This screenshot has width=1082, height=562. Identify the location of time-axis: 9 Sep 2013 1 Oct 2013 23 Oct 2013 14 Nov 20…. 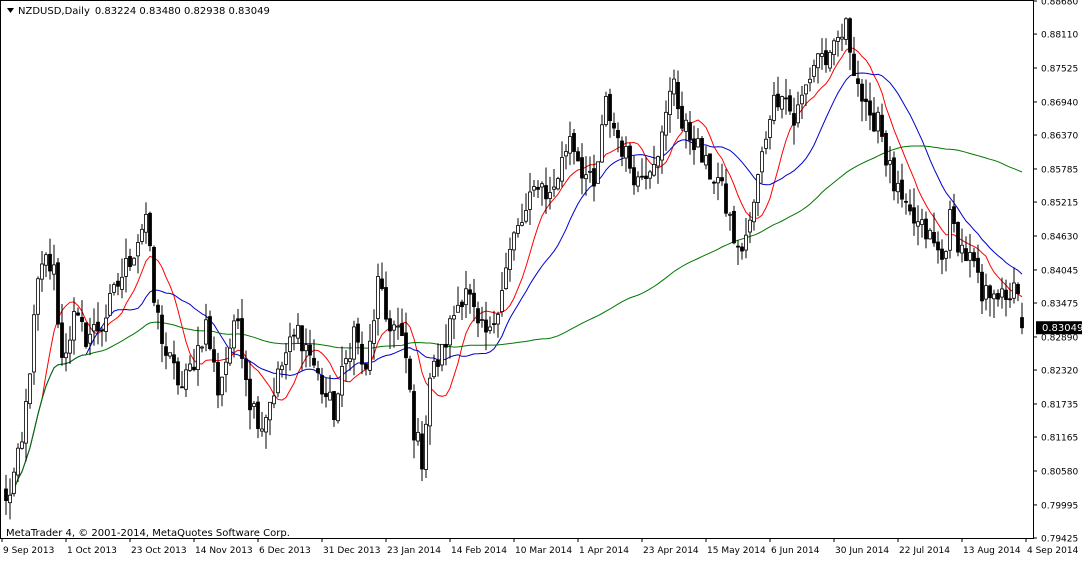
(540, 547).